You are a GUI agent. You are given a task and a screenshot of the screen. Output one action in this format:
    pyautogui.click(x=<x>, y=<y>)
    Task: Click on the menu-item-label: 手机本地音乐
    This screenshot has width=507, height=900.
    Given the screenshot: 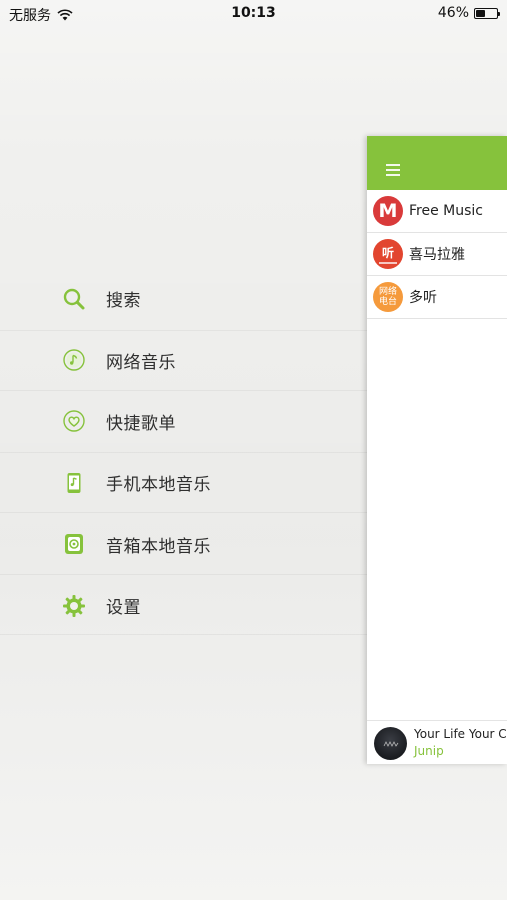 What is the action you would take?
    pyautogui.click(x=158, y=485)
    